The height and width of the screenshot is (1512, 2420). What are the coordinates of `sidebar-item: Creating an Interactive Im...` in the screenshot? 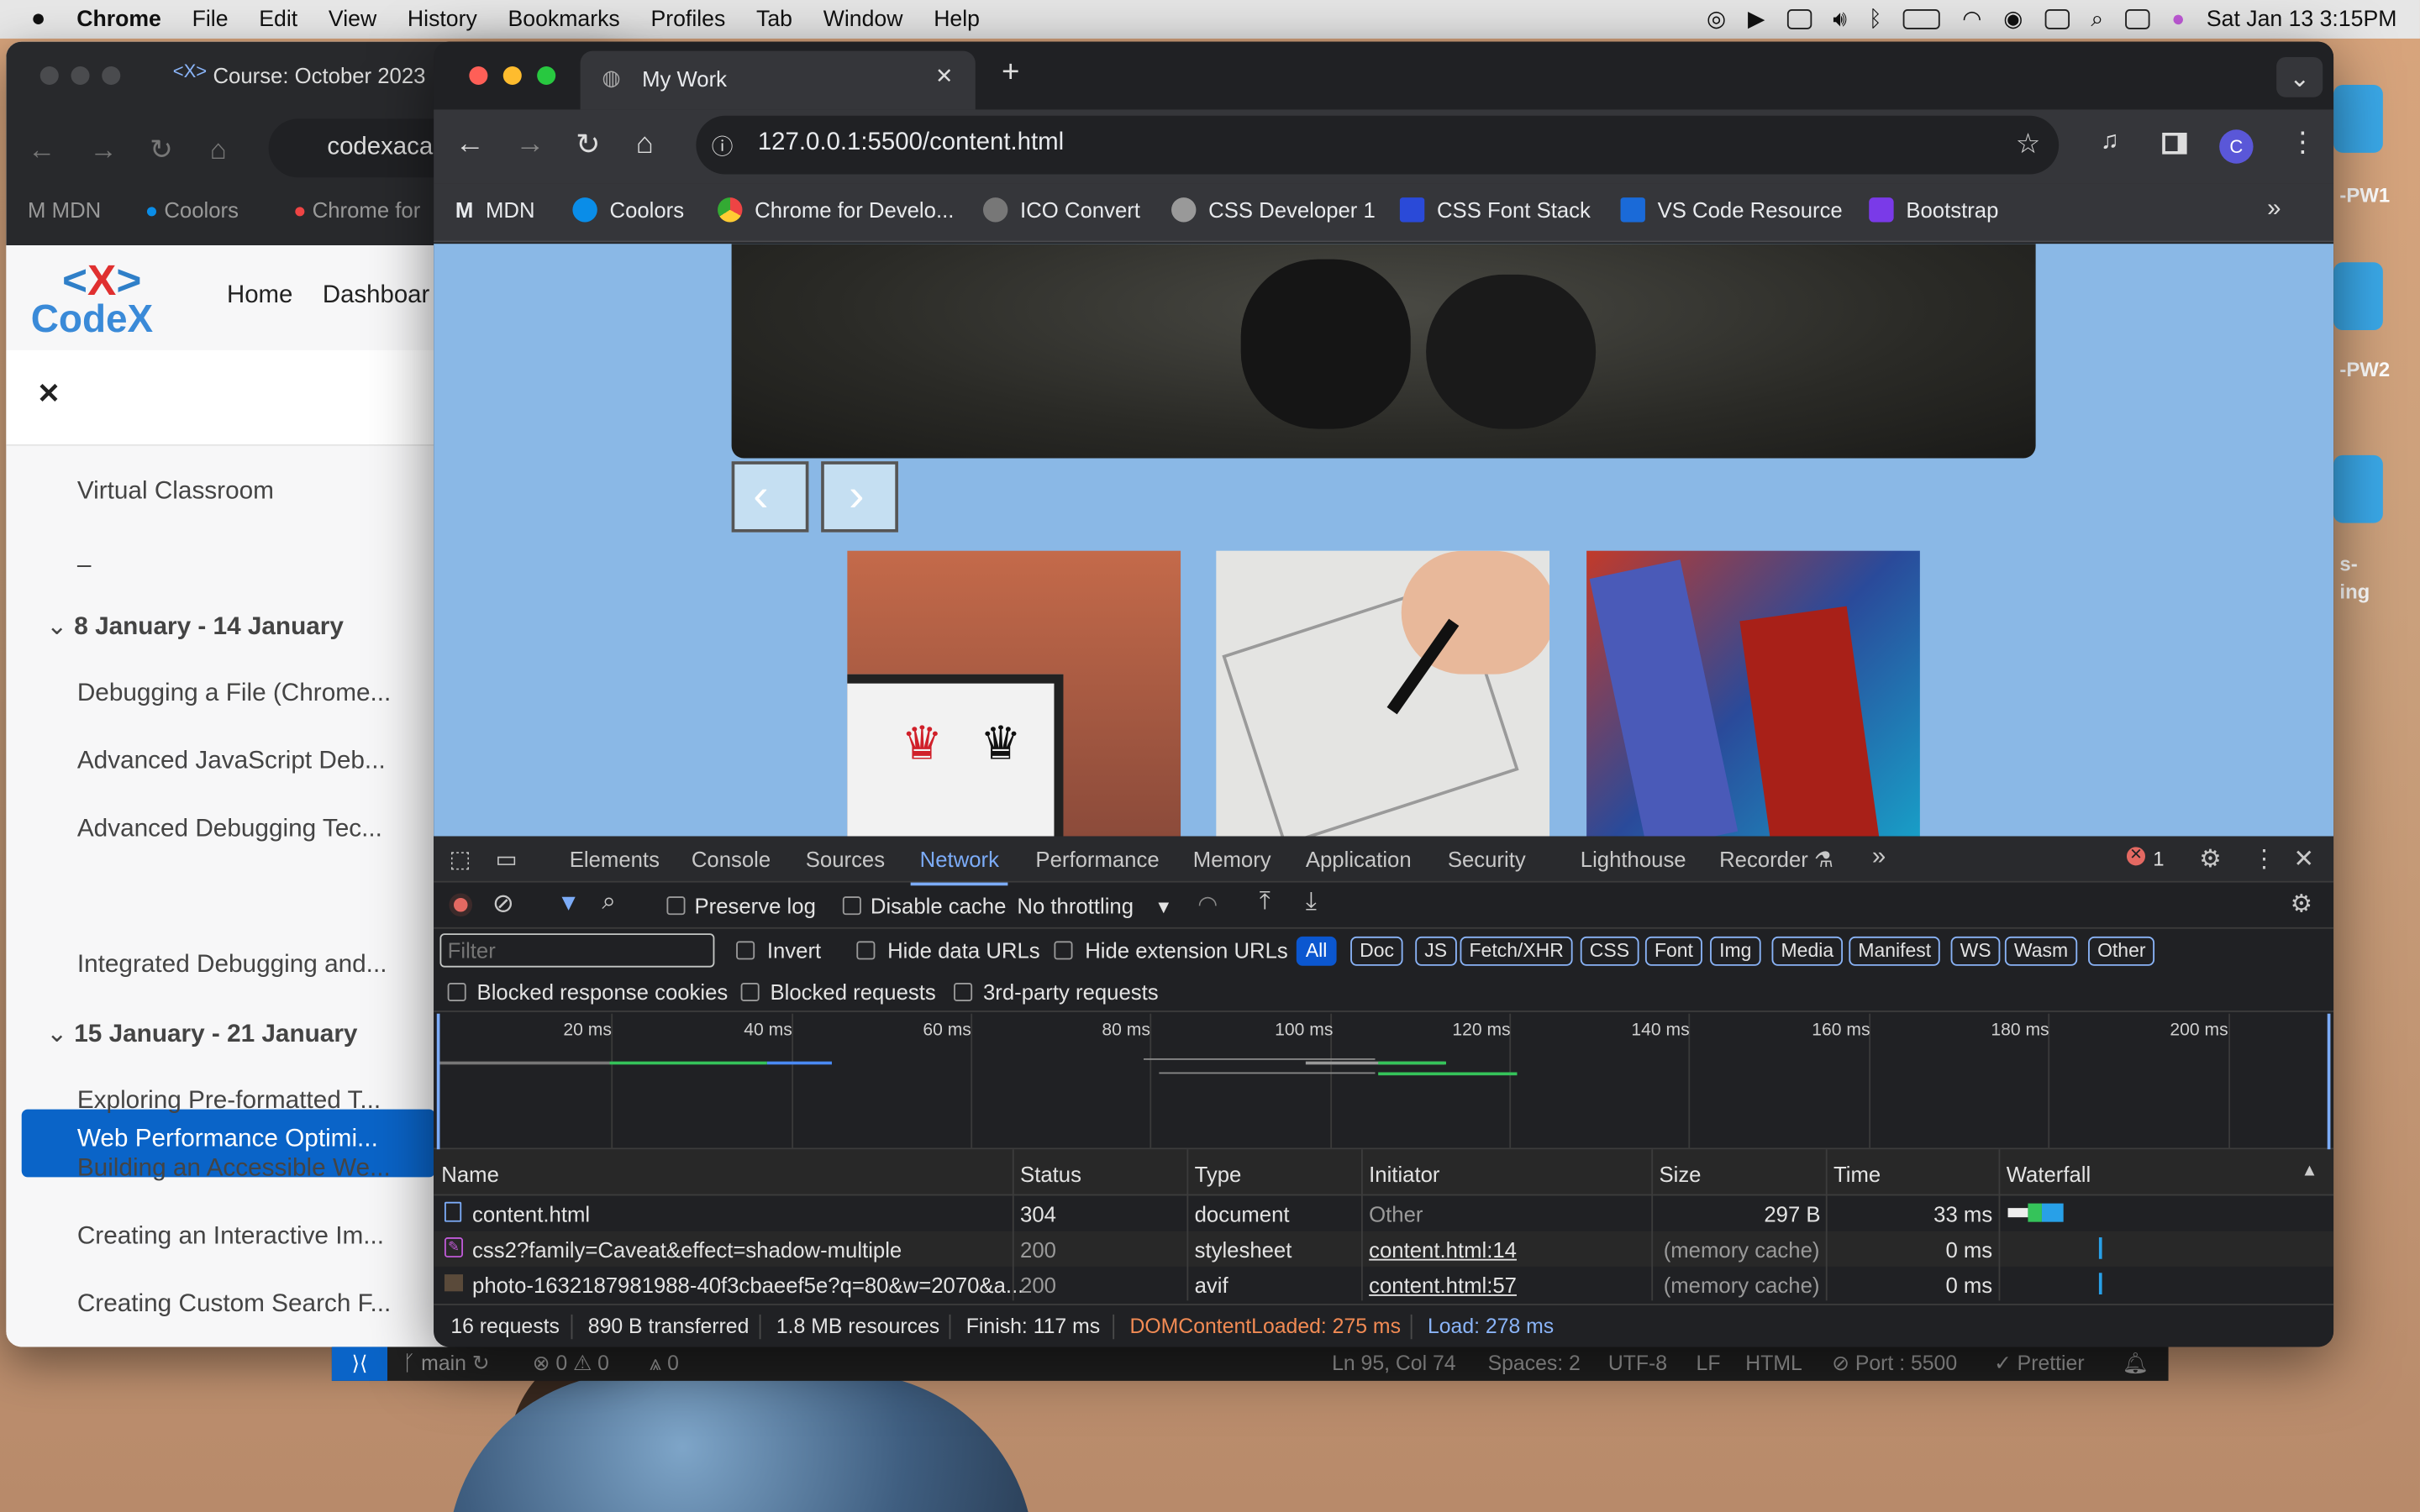 It's located at (231, 1237).